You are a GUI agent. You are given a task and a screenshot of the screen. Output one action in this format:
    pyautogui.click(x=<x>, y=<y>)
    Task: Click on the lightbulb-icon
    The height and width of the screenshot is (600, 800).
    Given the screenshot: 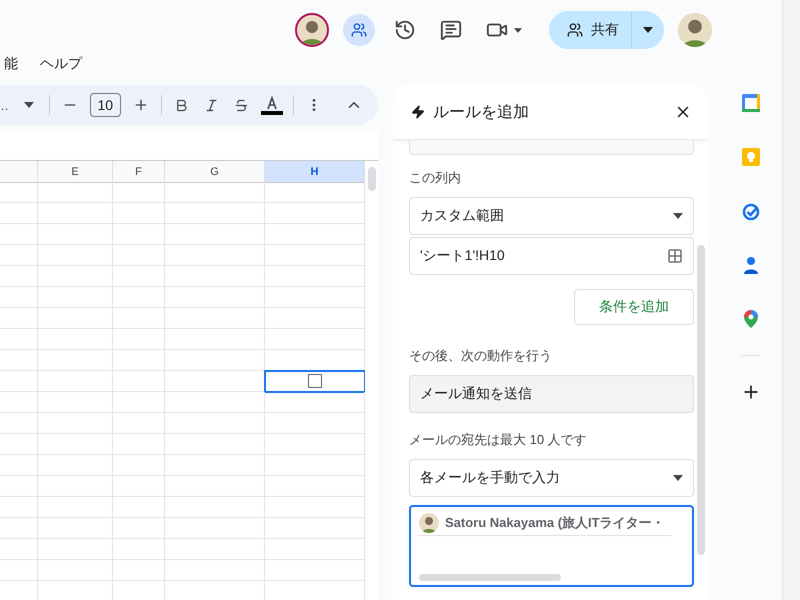 What is the action you would take?
    pyautogui.click(x=751, y=157)
    